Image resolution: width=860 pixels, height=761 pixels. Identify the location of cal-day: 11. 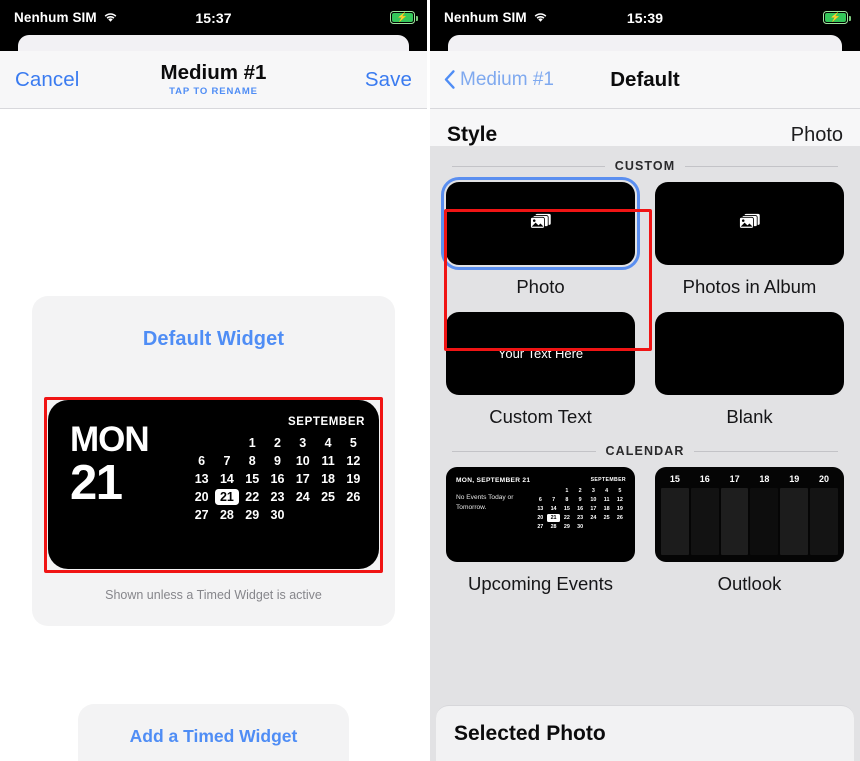
(606, 500).